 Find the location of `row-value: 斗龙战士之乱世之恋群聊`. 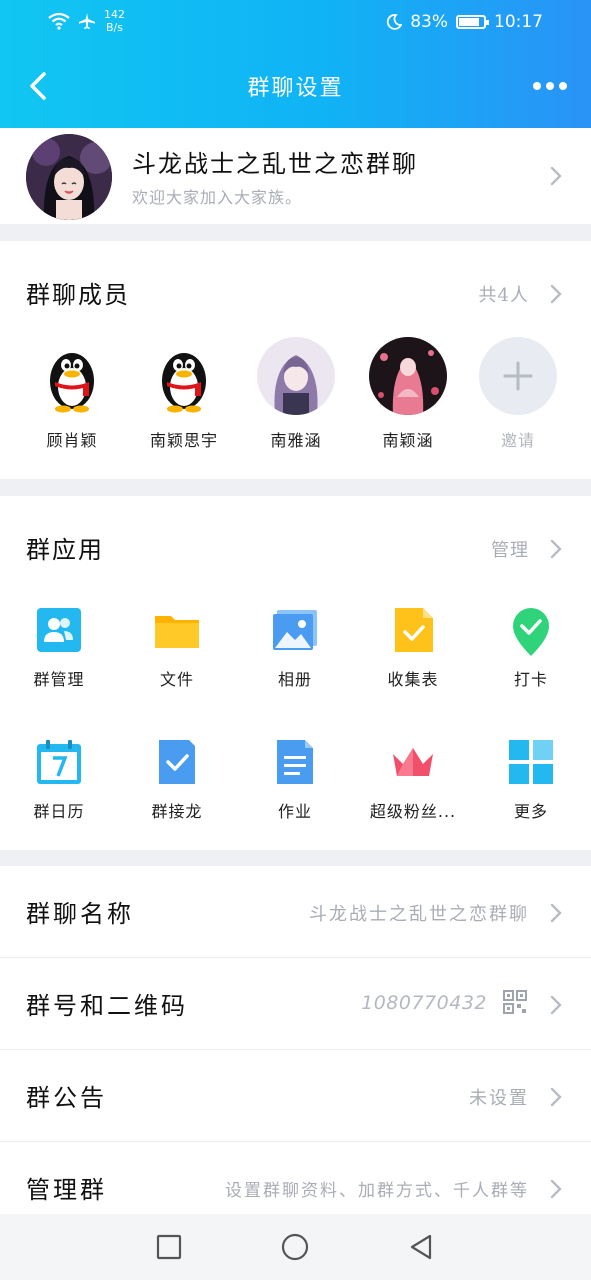

row-value: 斗龙战士之乱世之恋群聊 is located at coordinates (419, 914).